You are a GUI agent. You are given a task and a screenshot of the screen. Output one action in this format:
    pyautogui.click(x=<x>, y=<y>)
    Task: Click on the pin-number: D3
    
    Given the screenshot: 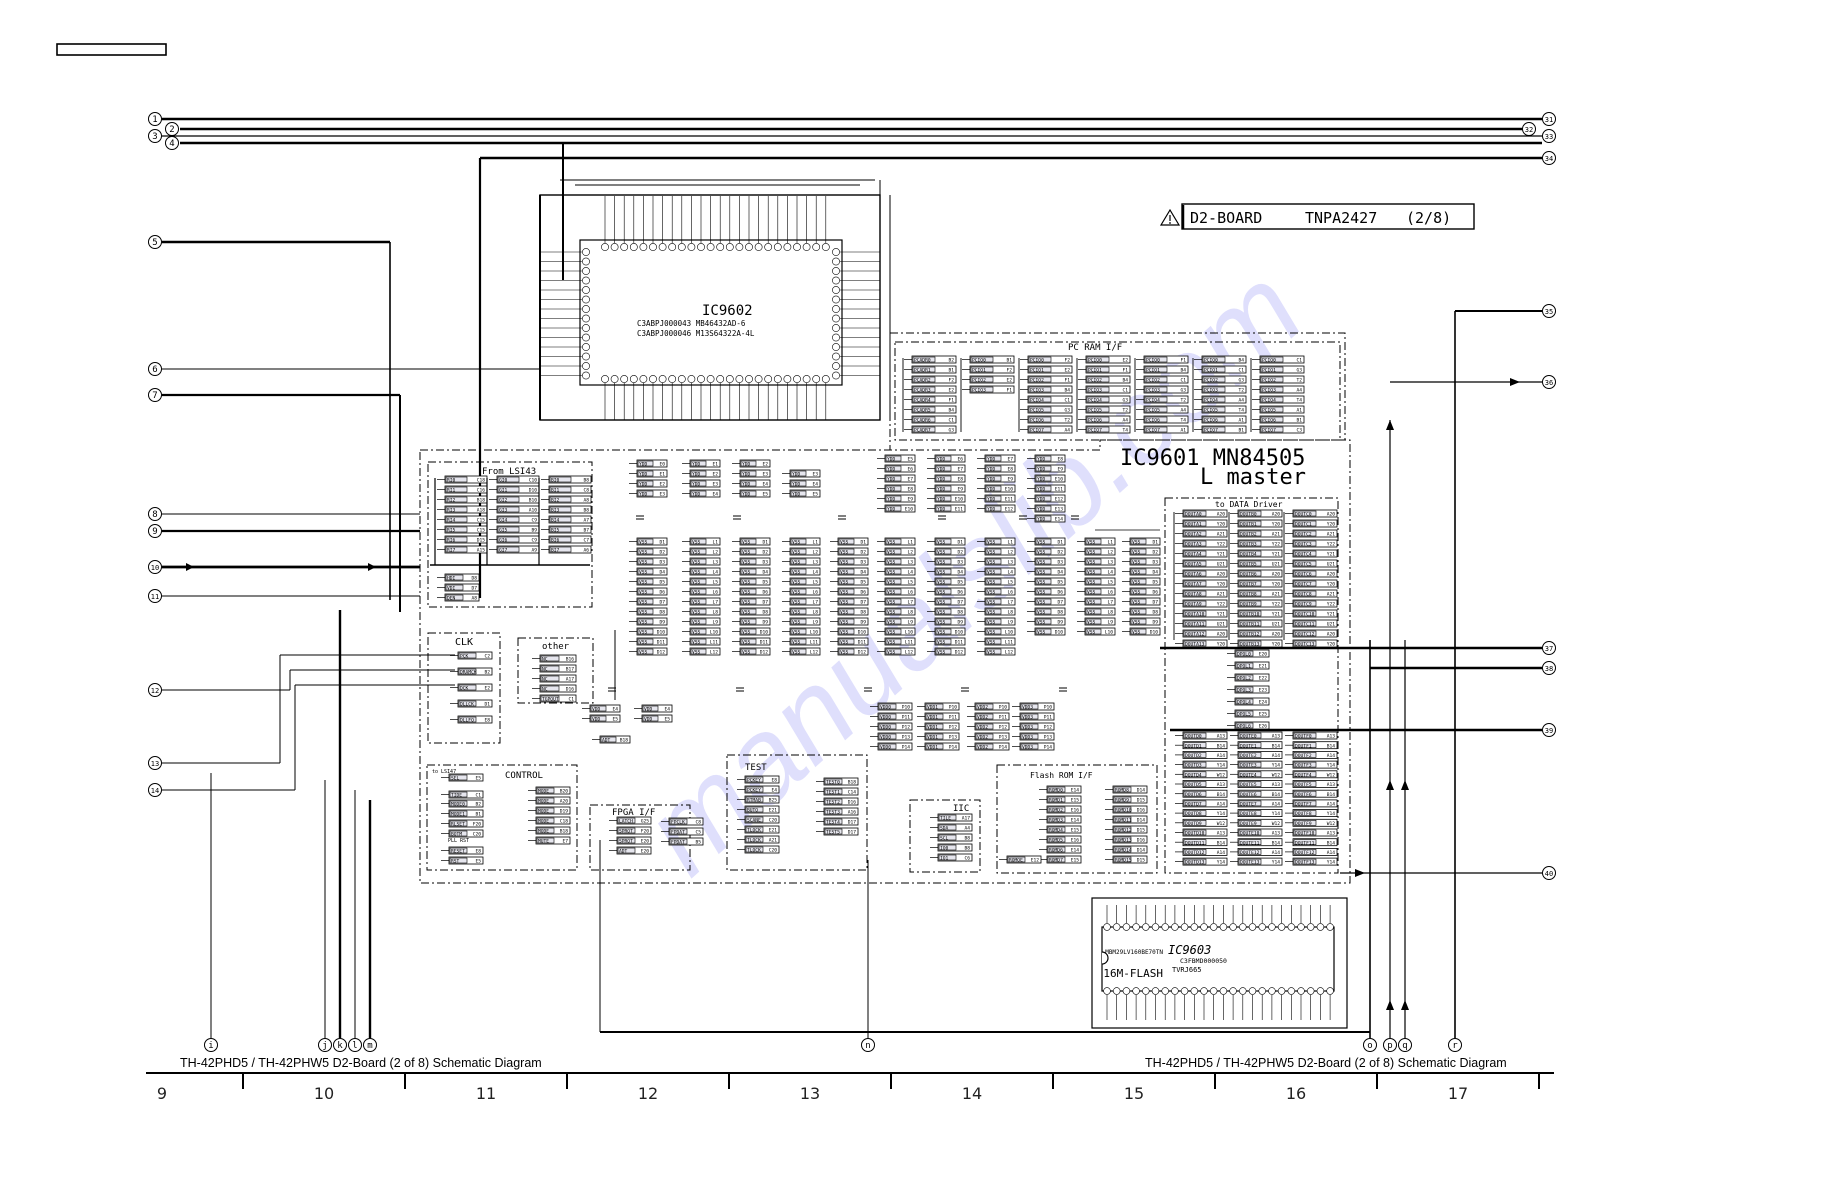 What is the action you would take?
    pyautogui.click(x=863, y=563)
    